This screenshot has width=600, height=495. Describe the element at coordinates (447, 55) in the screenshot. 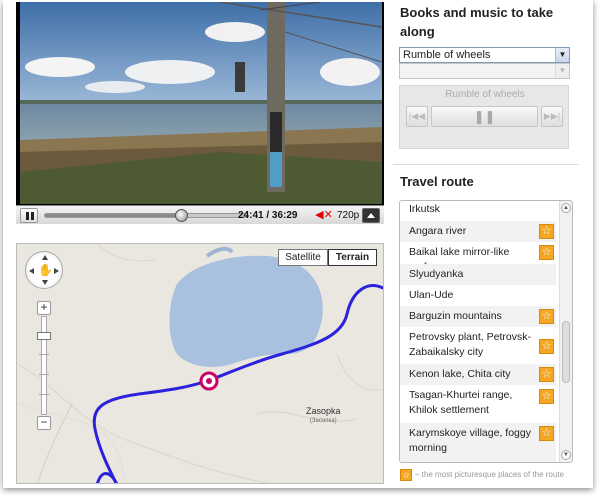

I see `album-select-value: Rumble of wheels` at that location.